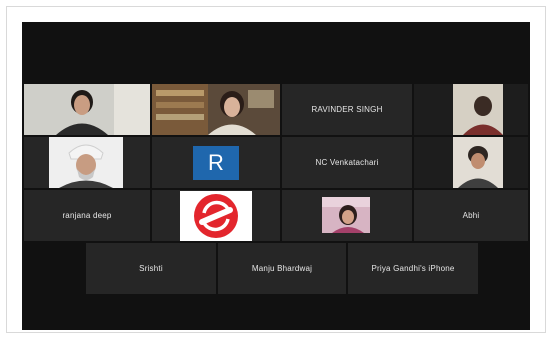  I want to click on participant-name: NC Venkatachari, so click(347, 162).